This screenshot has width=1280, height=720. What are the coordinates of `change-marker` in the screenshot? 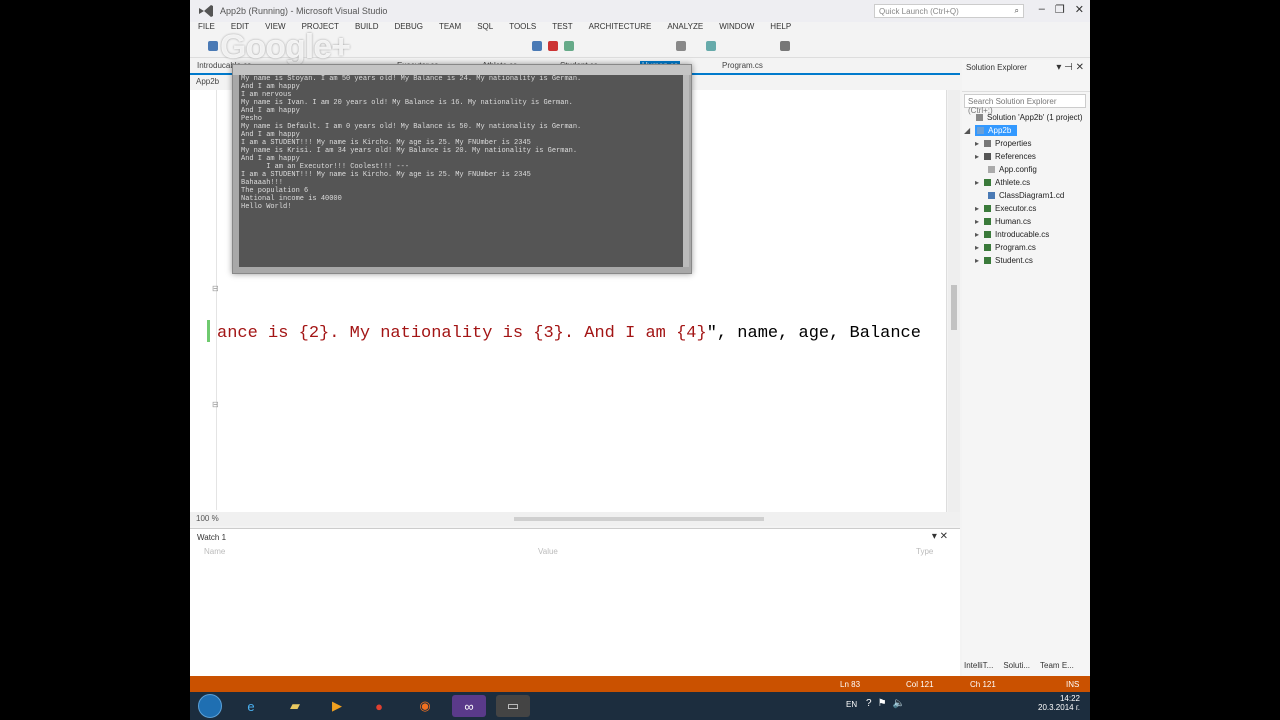 It's located at (208, 331).